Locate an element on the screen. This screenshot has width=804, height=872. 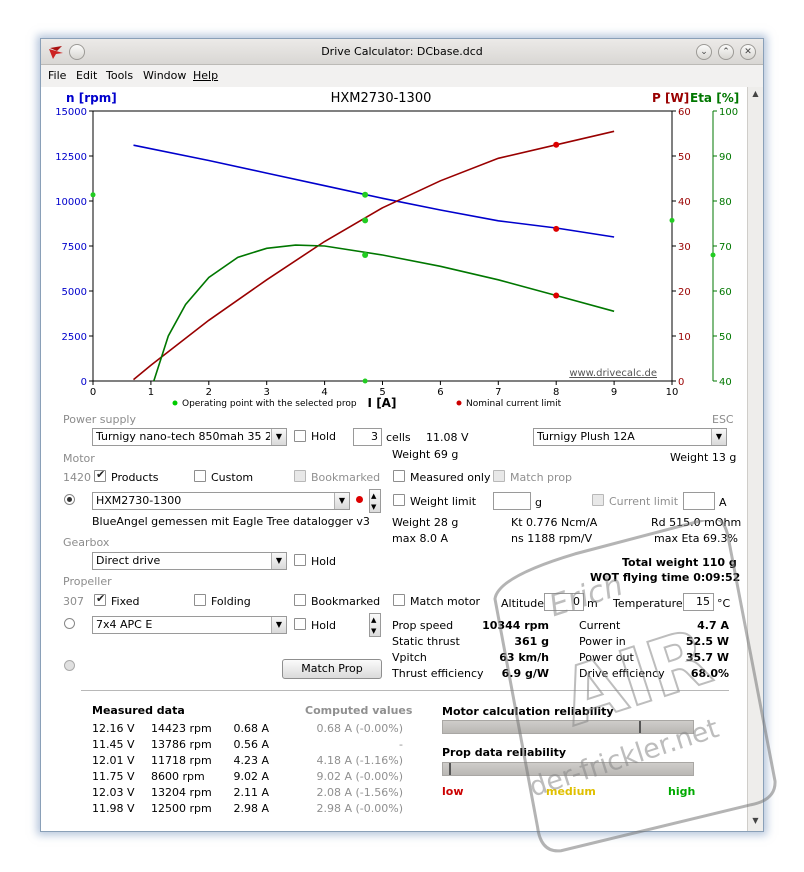
motor-select: HXM2730-1300 ▼ is located at coordinates (221, 501).